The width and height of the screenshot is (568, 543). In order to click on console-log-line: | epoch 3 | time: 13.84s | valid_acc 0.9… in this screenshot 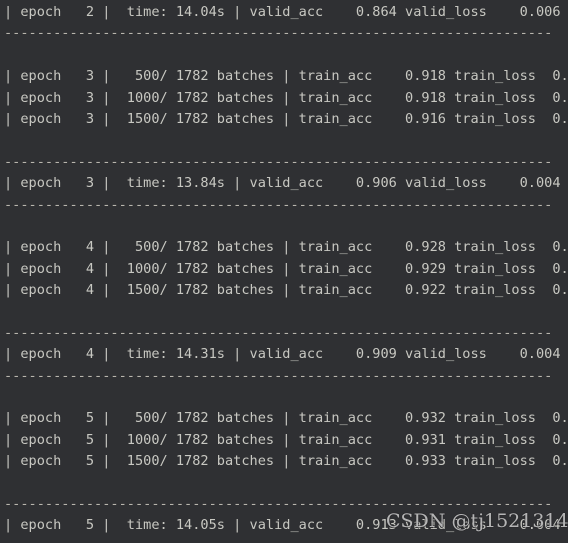, I will do `click(282, 183)`.